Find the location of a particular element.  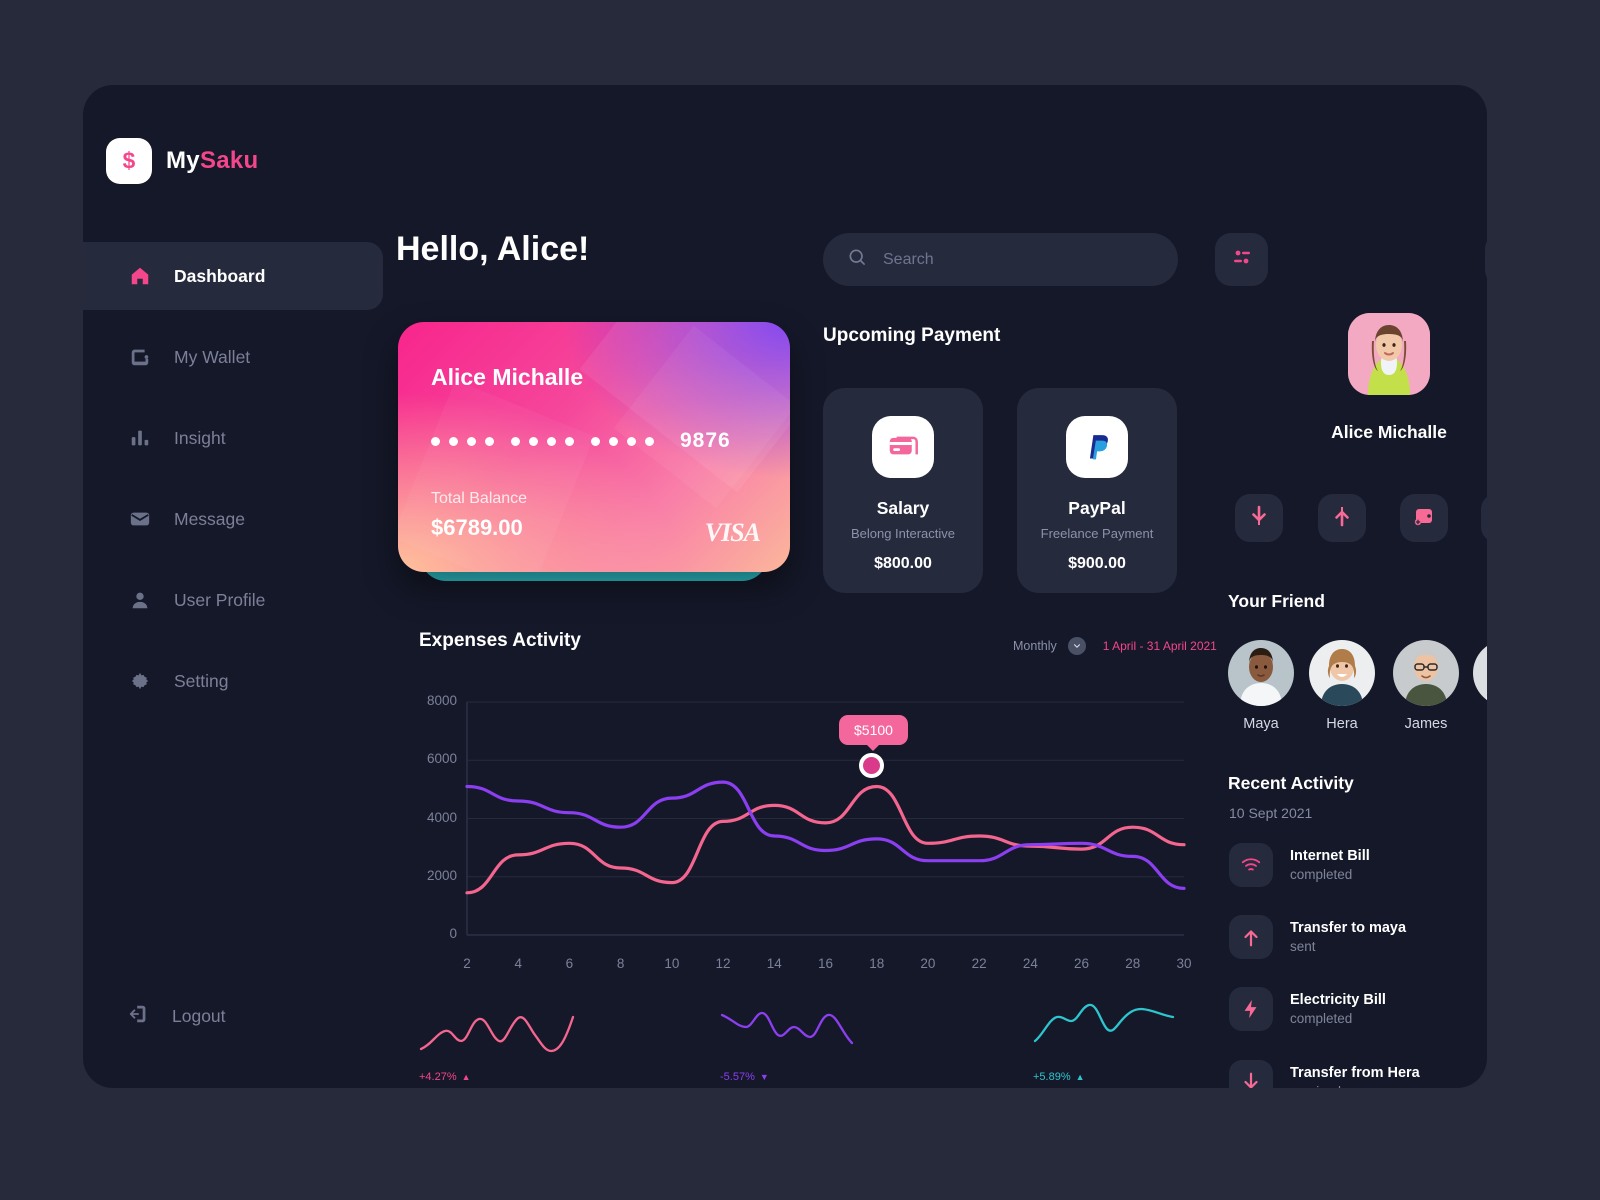

y-axis-tick: 4000 is located at coordinates (441, 817).